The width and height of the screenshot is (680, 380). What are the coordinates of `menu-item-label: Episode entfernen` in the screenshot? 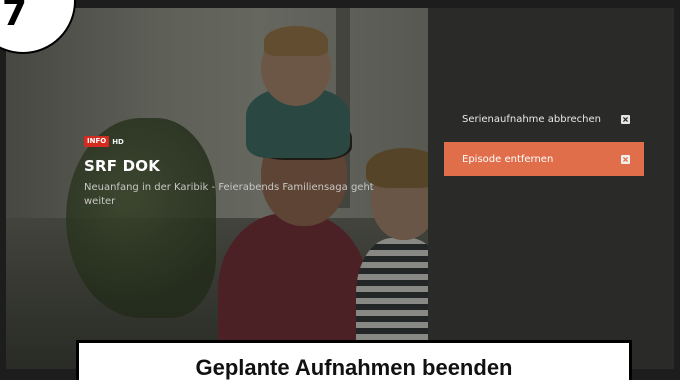 It's located at (508, 159).